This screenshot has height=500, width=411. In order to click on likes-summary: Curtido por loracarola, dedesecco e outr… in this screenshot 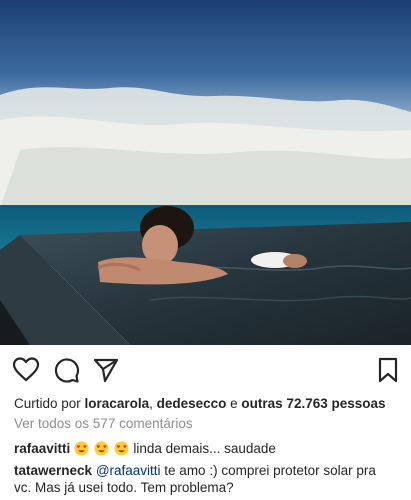, I will do `click(207, 403)`.